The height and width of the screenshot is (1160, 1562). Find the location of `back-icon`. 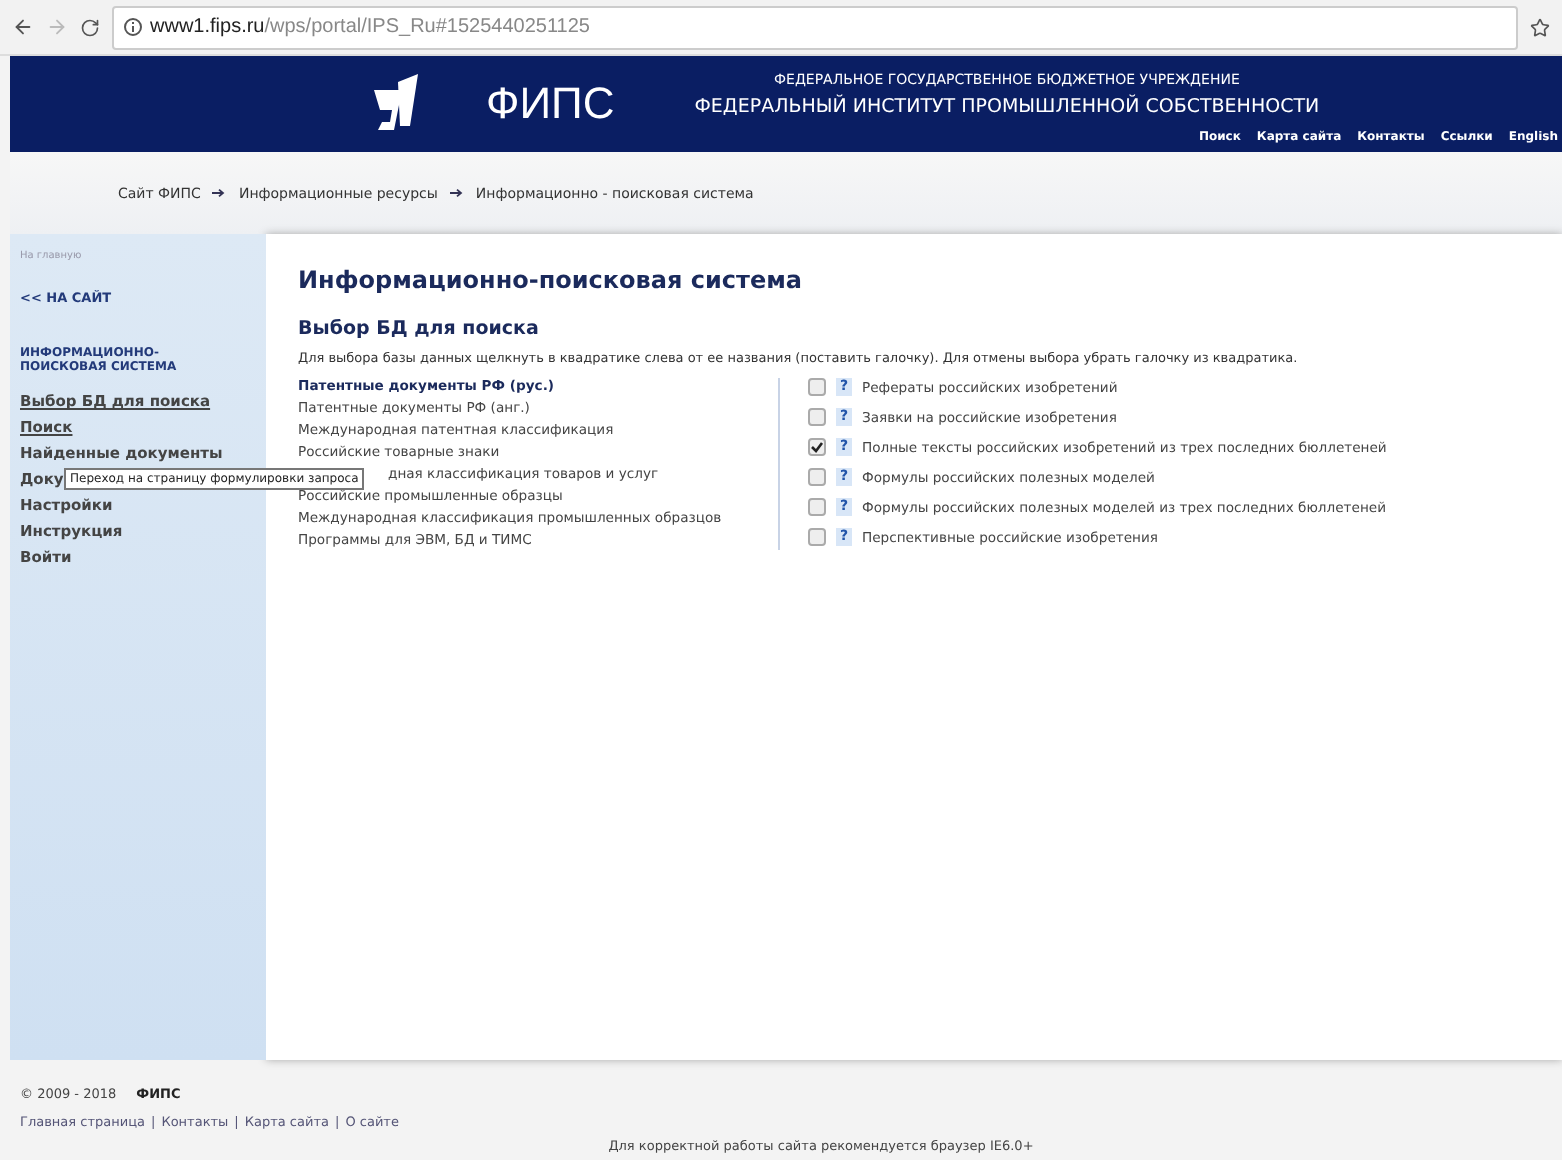

back-icon is located at coordinates (23, 27).